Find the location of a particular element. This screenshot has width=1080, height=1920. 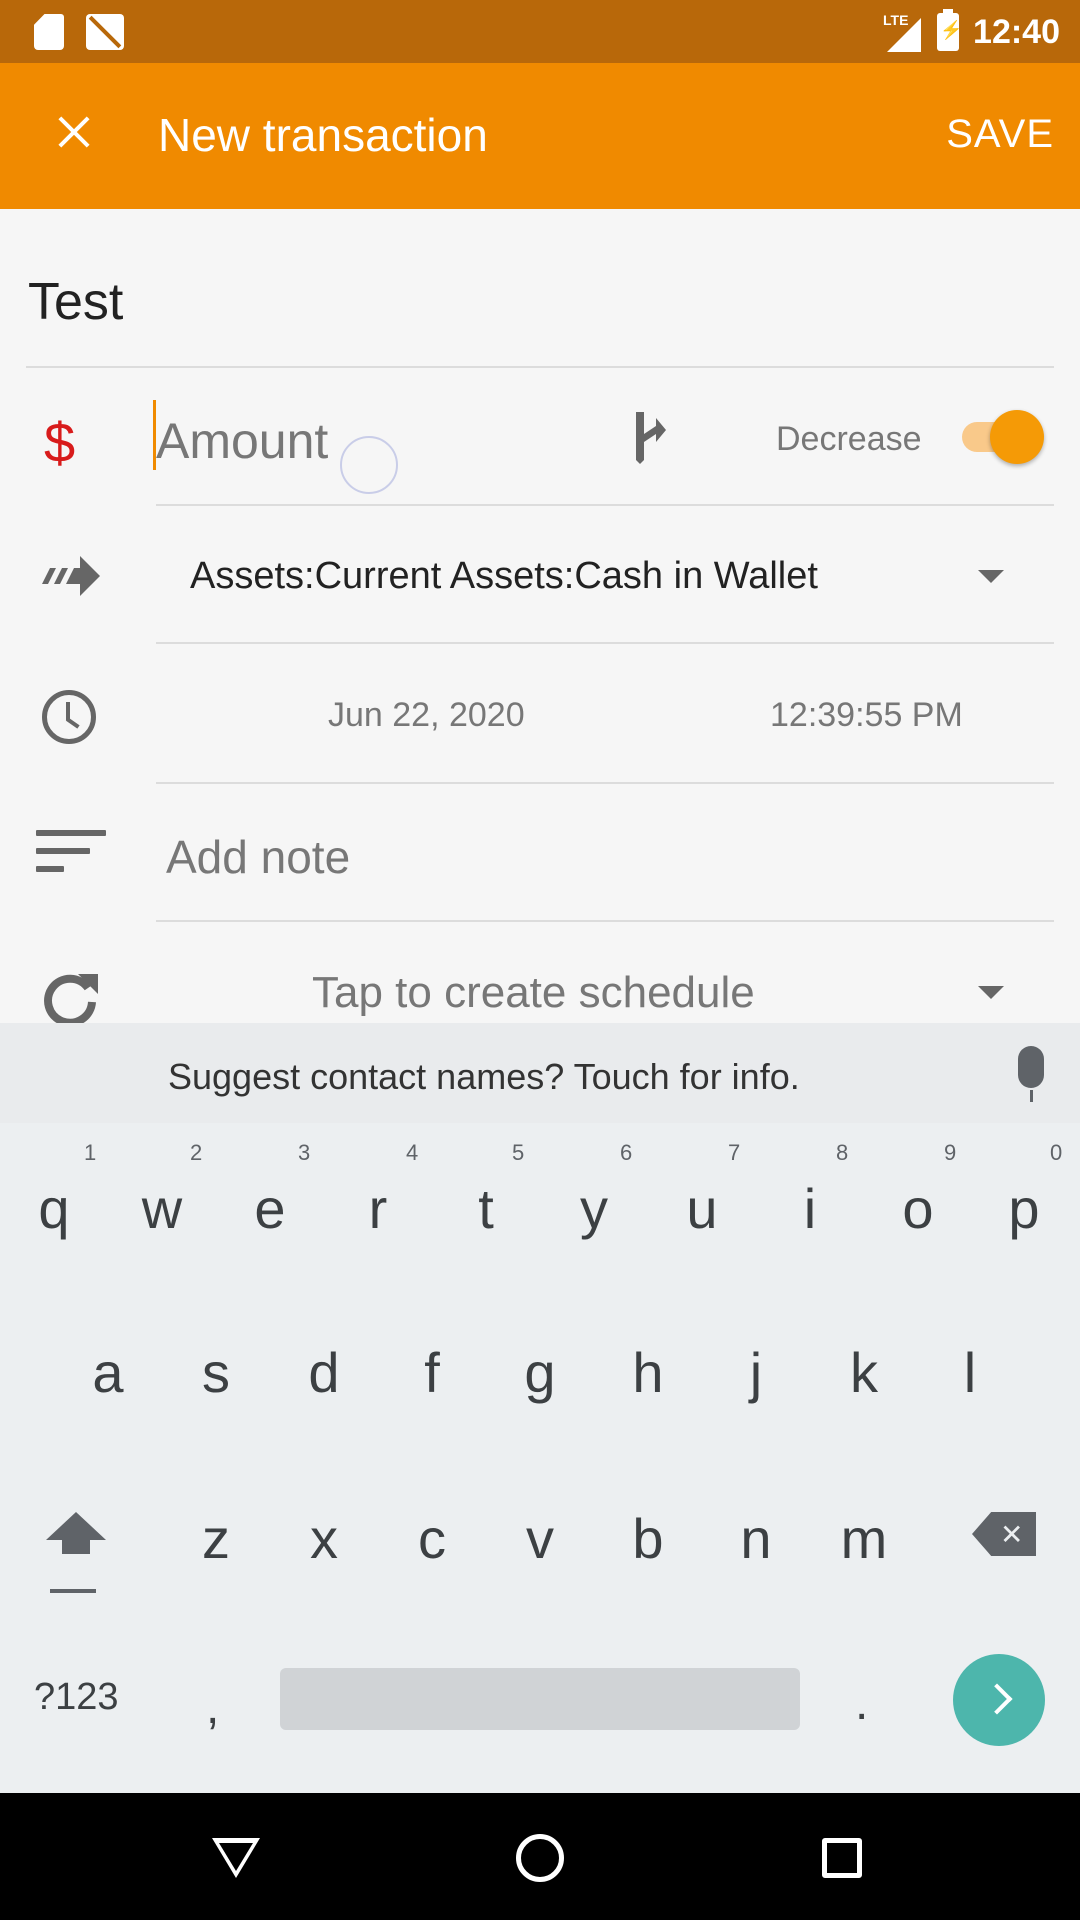

status-bar: LTE 12:40 is located at coordinates (540, 31).